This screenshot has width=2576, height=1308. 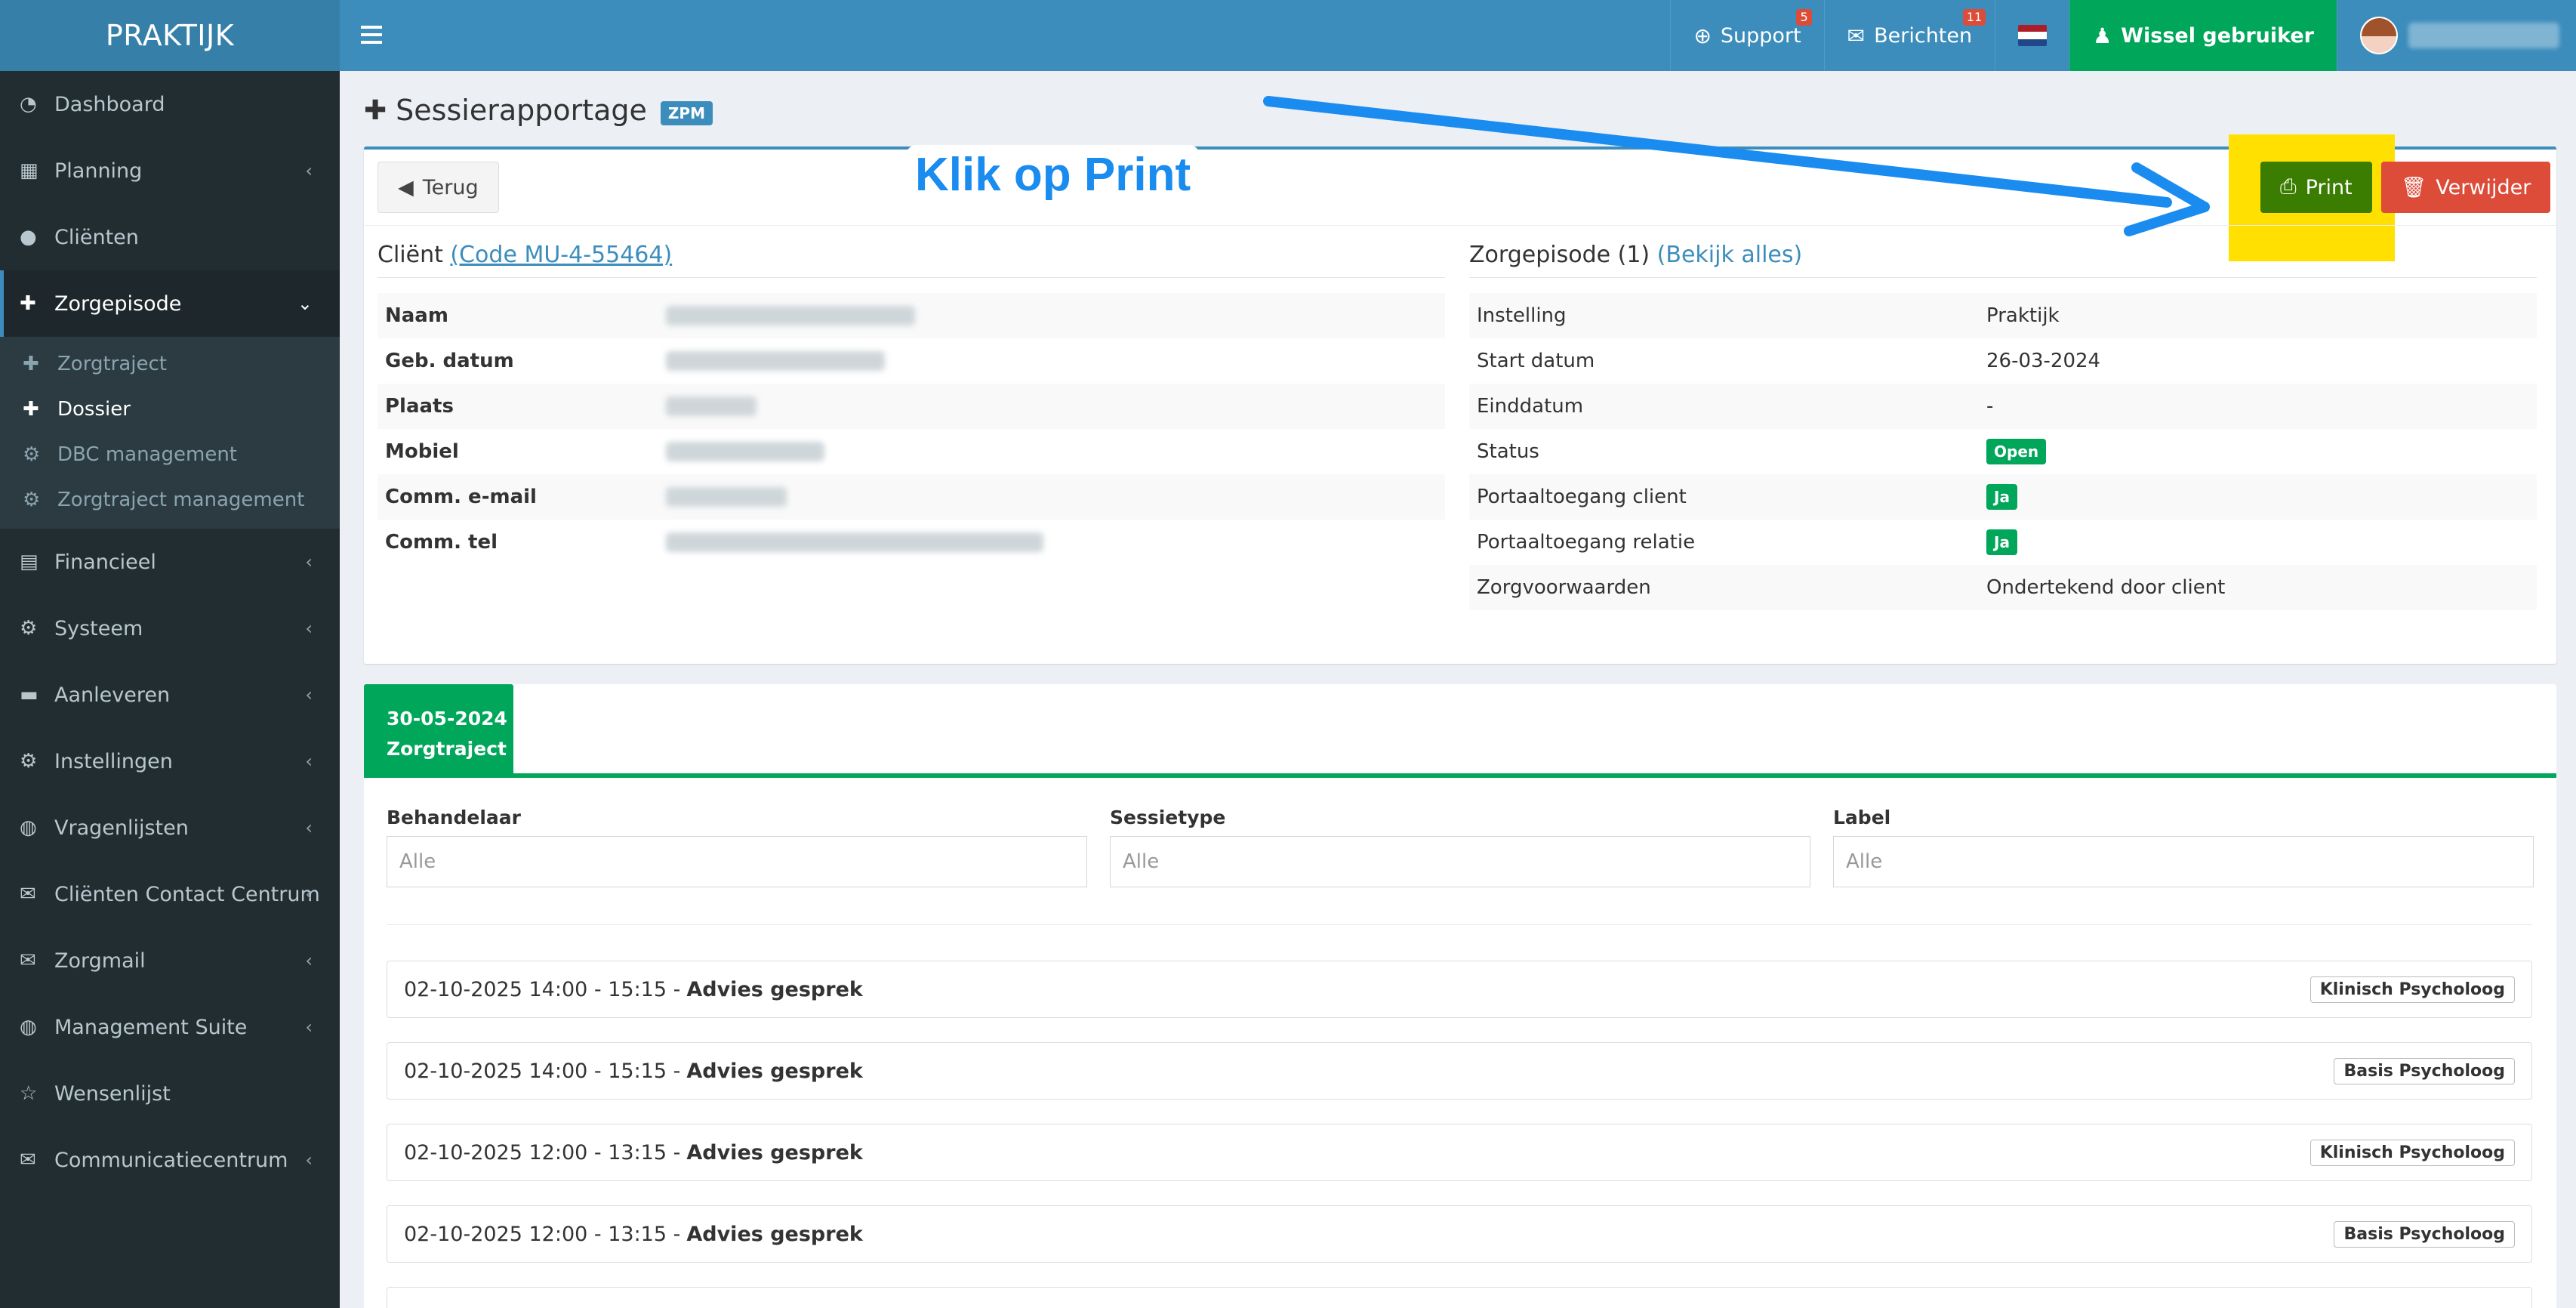 What do you see at coordinates (170, 961) in the screenshot?
I see `sidebar-item-zorgmail: ✉ Zorgmail ‹` at bounding box center [170, 961].